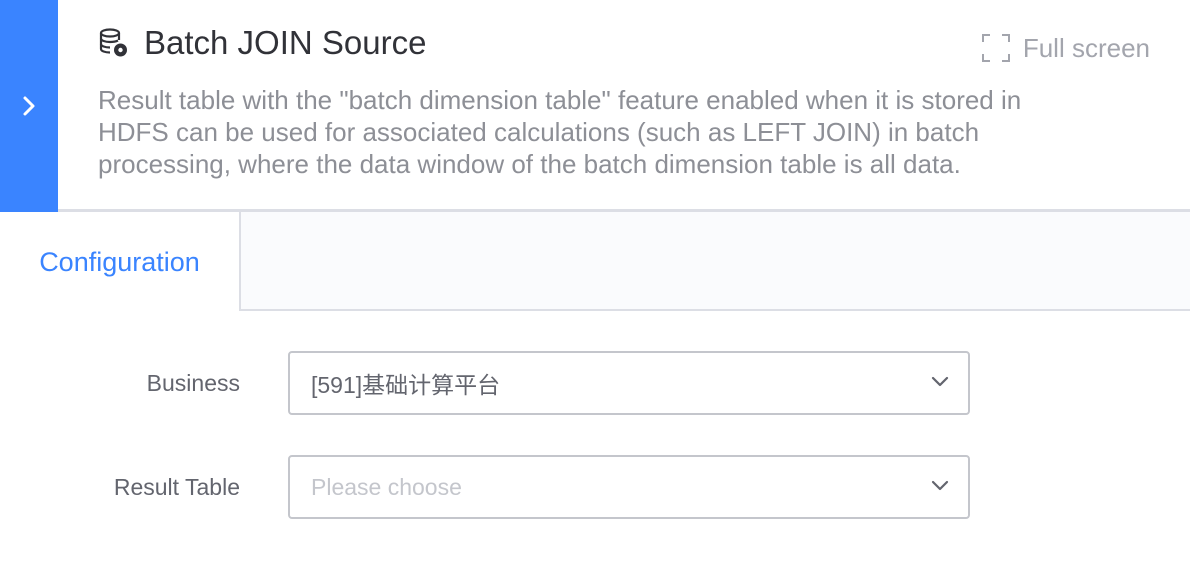  I want to click on result-table-select: Please choose, so click(629, 487).